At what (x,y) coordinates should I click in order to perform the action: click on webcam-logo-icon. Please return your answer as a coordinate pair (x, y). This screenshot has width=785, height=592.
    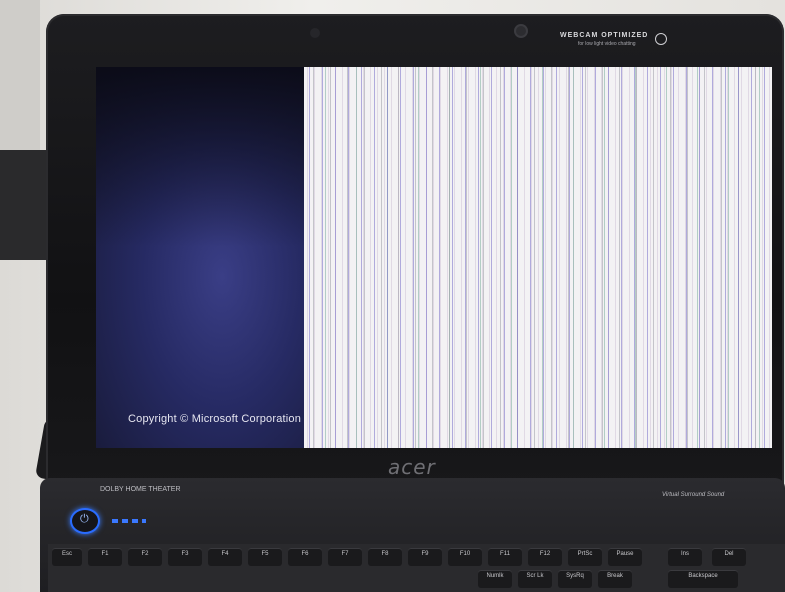
    Looking at the image, I should click on (661, 39).